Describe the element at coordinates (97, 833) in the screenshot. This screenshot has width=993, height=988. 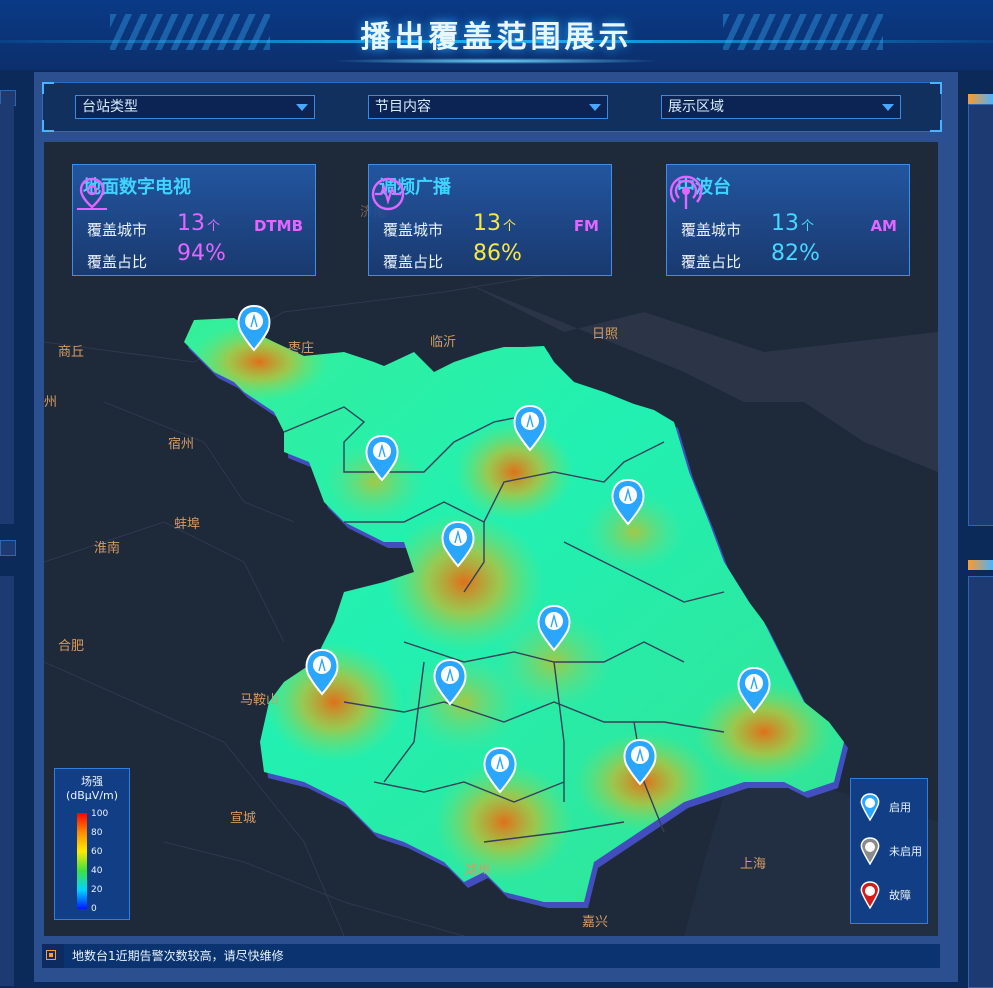
I see `legend-tick: 80` at that location.